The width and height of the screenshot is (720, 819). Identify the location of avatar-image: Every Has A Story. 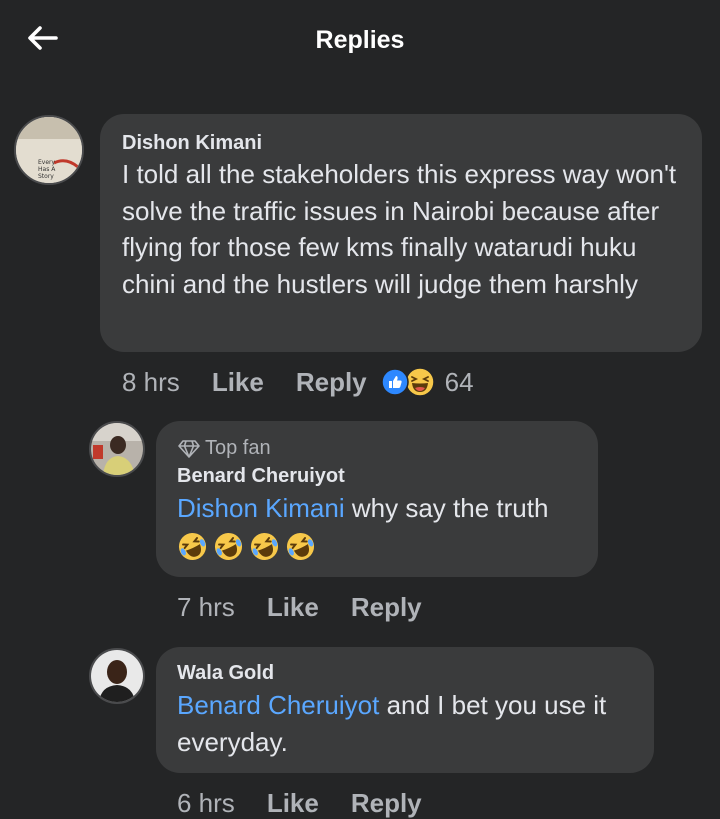
(49, 150).